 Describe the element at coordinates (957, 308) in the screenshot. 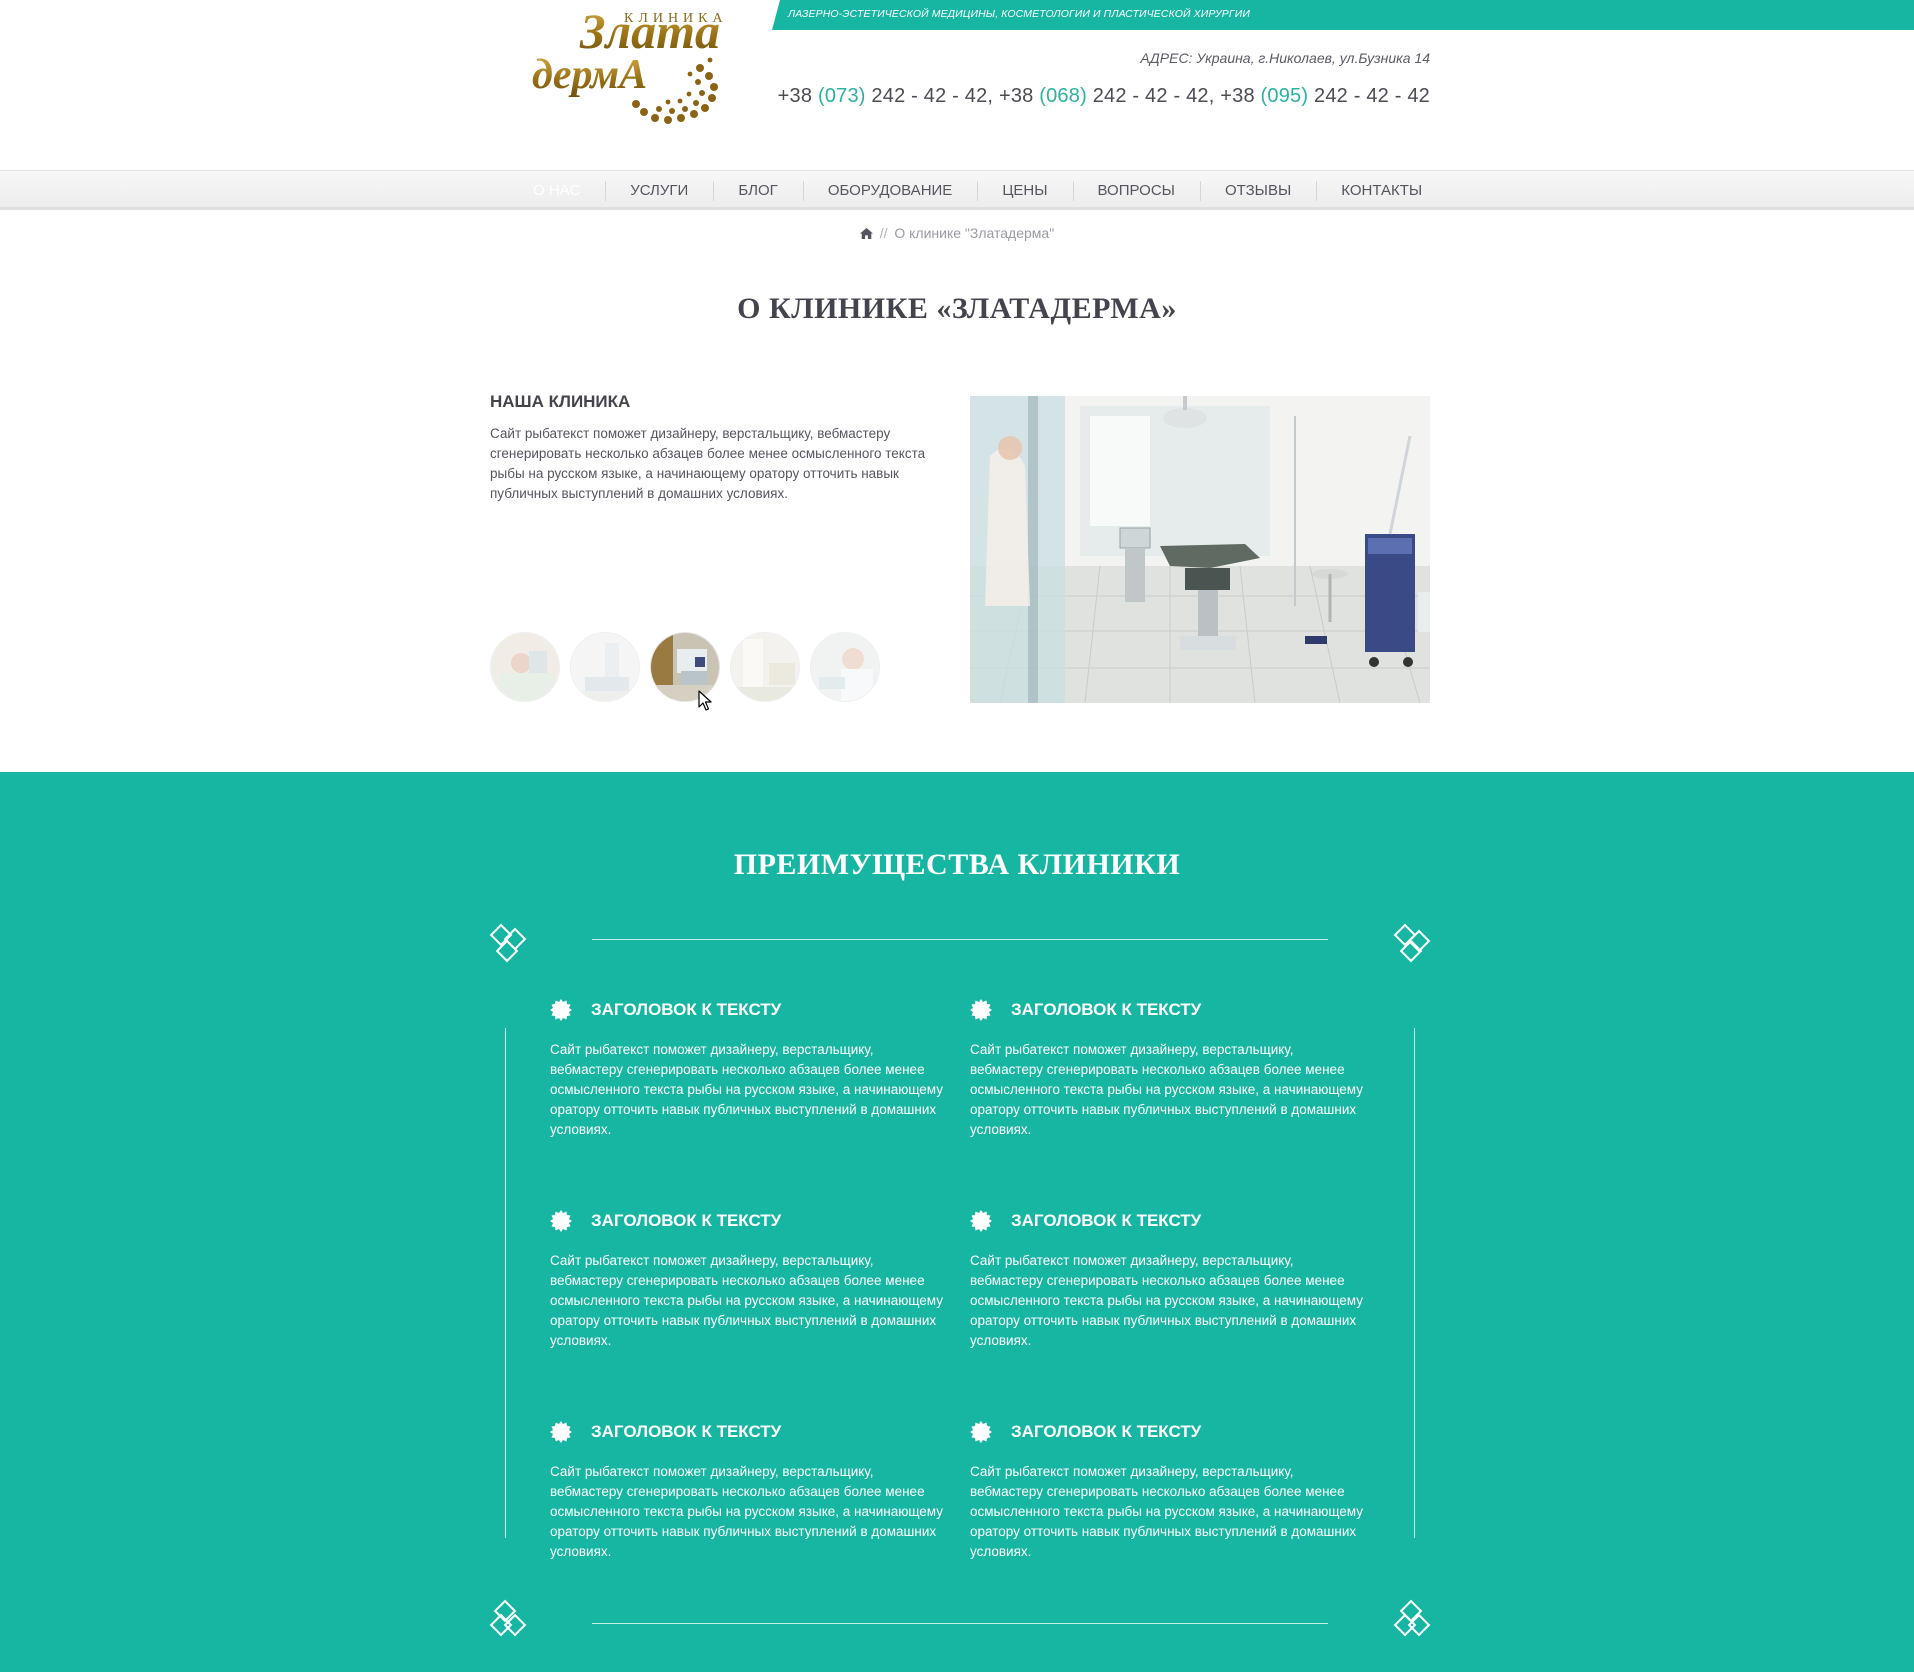

I see `page-title: О КЛИНИКЕ «ЗЛАТАДЕРМА»` at that location.